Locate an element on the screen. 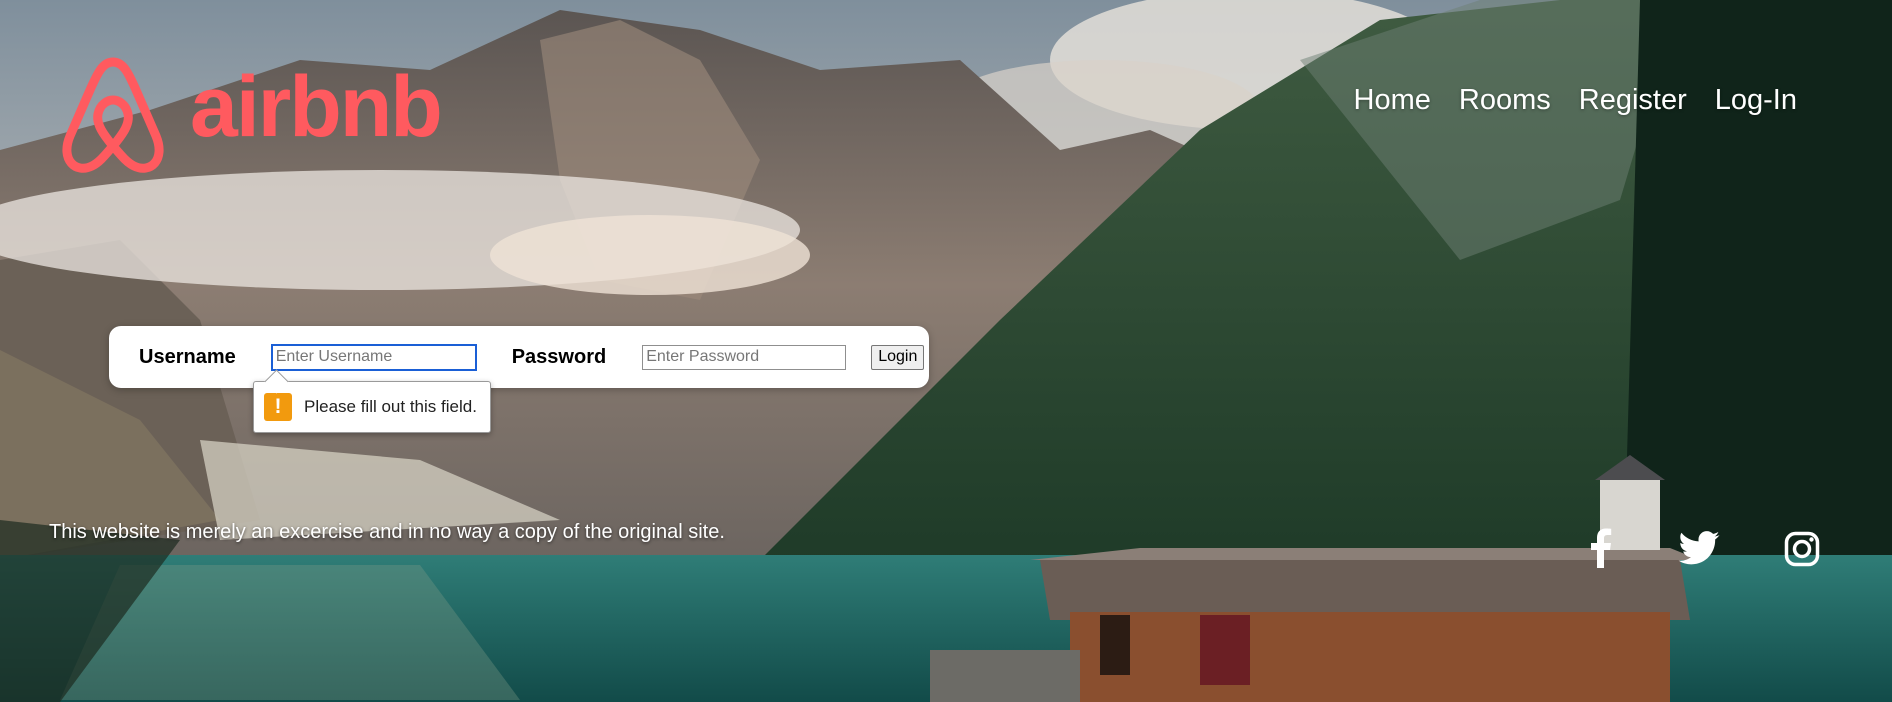  twitter-icon is located at coordinates (1699, 548).